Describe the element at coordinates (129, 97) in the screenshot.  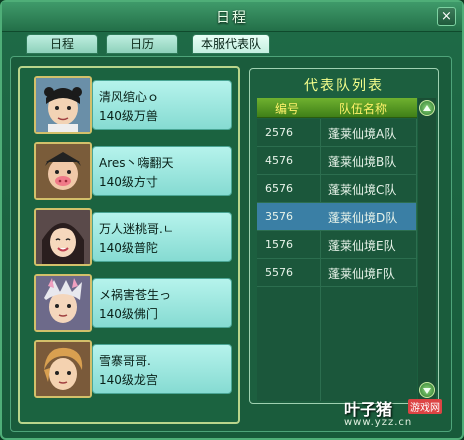
I see `member-name: 清风绾心ｏ` at that location.